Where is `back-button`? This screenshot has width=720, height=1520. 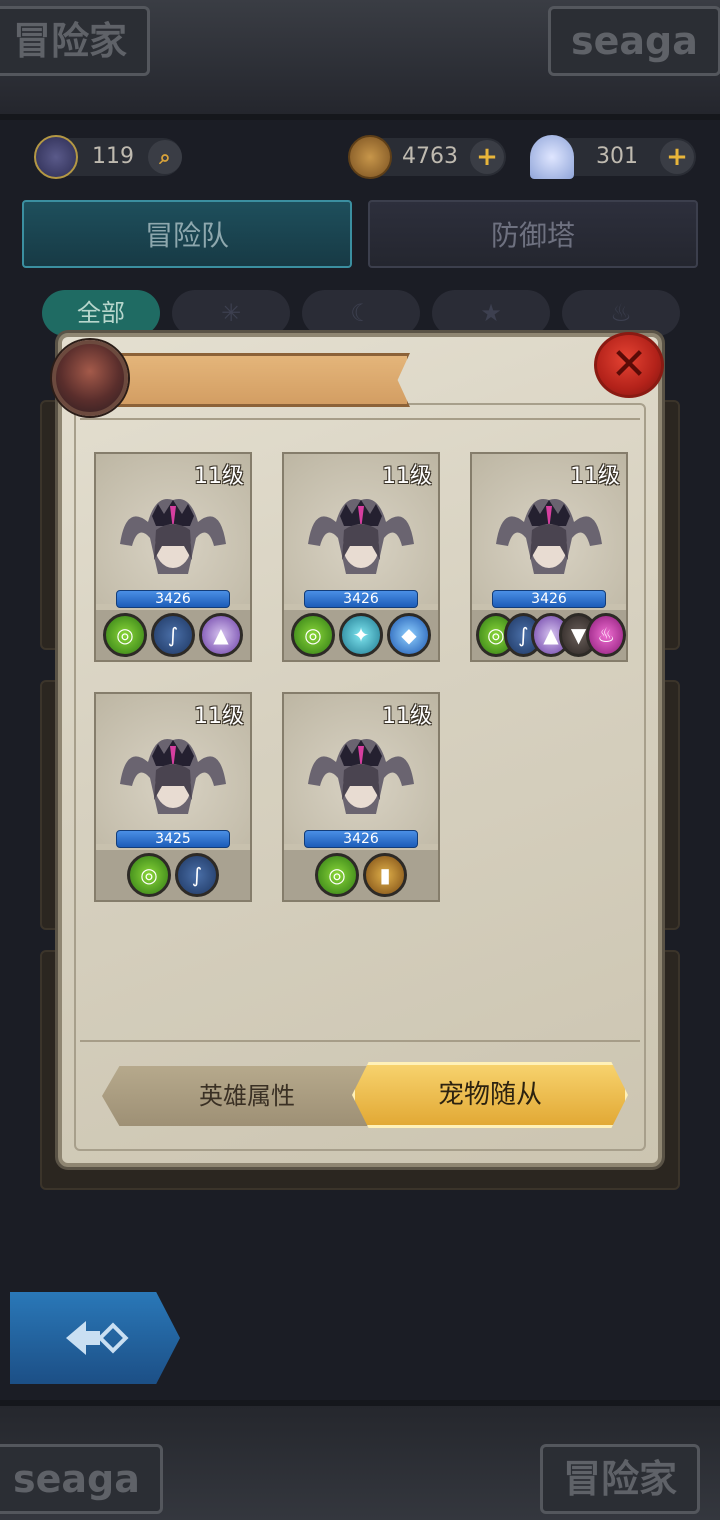 back-button is located at coordinates (95, 1338).